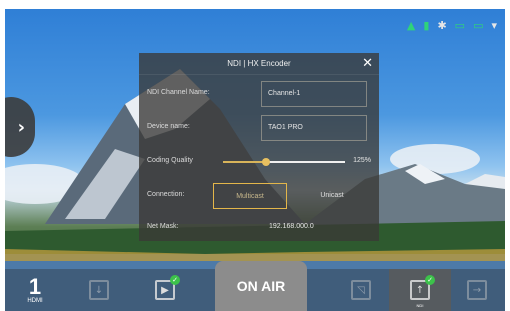  Describe the element at coordinates (362, 160) in the screenshot. I see `coding-quality-value: 125%` at that location.